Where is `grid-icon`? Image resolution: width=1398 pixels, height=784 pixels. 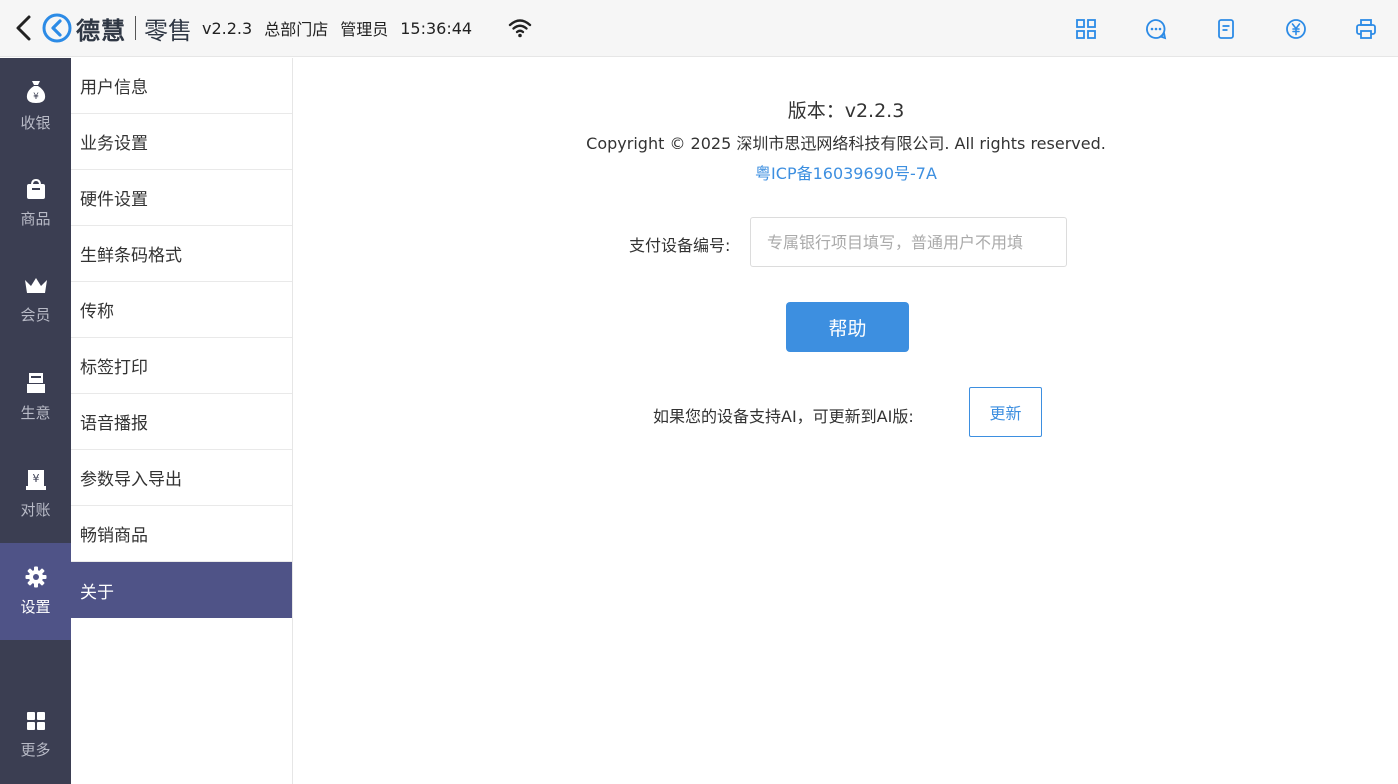 grid-icon is located at coordinates (1086, 28).